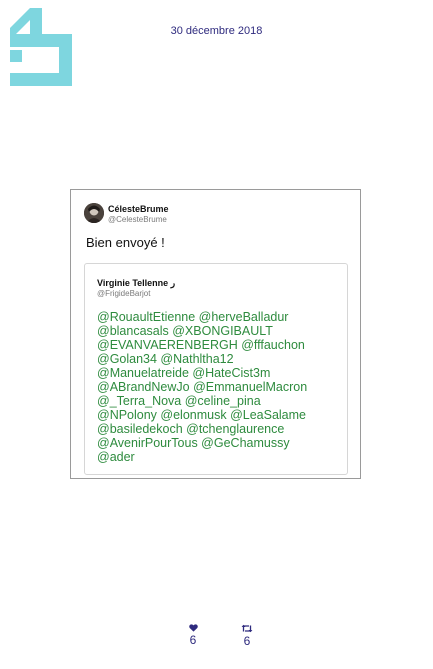 This screenshot has width=433, height=669. I want to click on mention-line: @EVANVAERENBERGH @fffauchon, so click(221, 345).